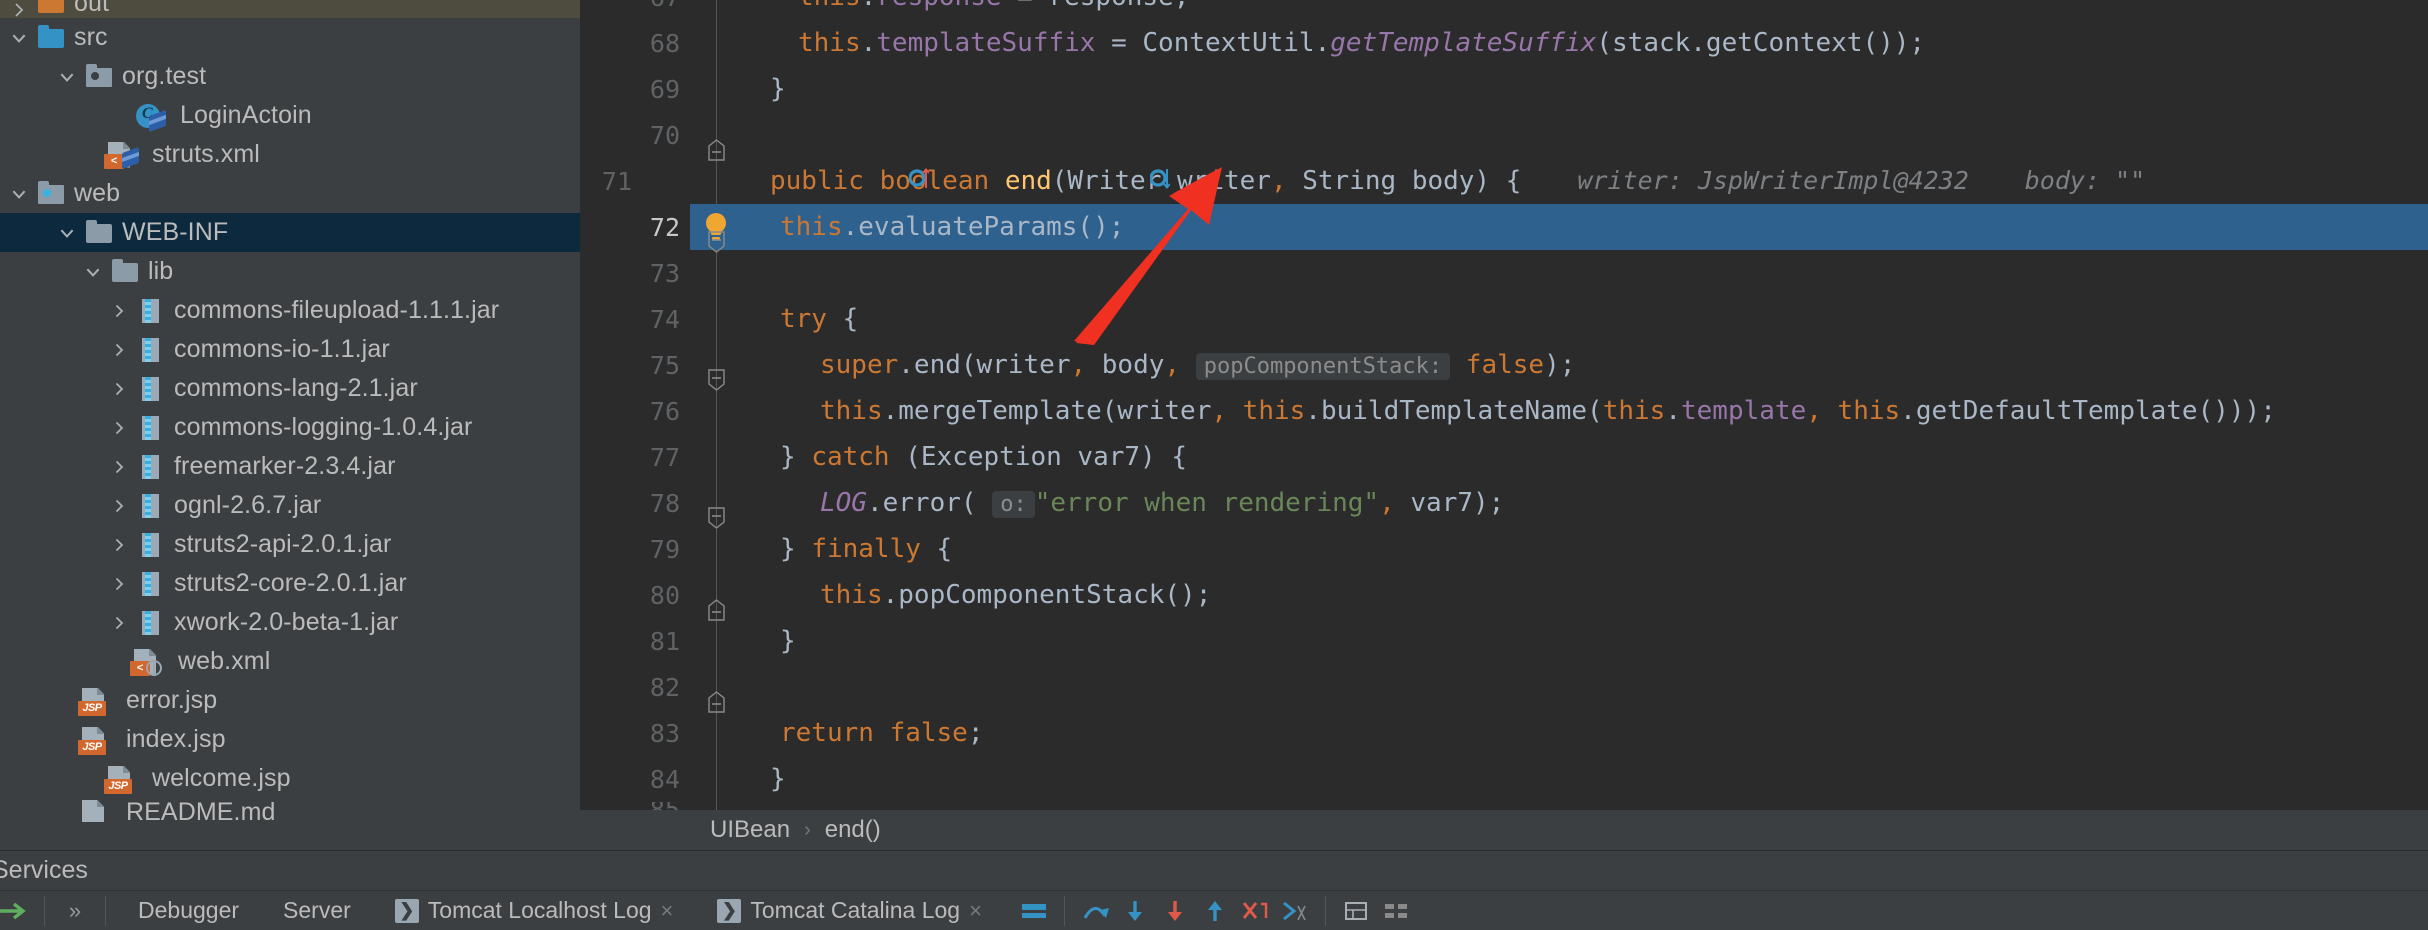  What do you see at coordinates (290, 76) in the screenshot?
I see `tree-item-org-test: org.test` at bounding box center [290, 76].